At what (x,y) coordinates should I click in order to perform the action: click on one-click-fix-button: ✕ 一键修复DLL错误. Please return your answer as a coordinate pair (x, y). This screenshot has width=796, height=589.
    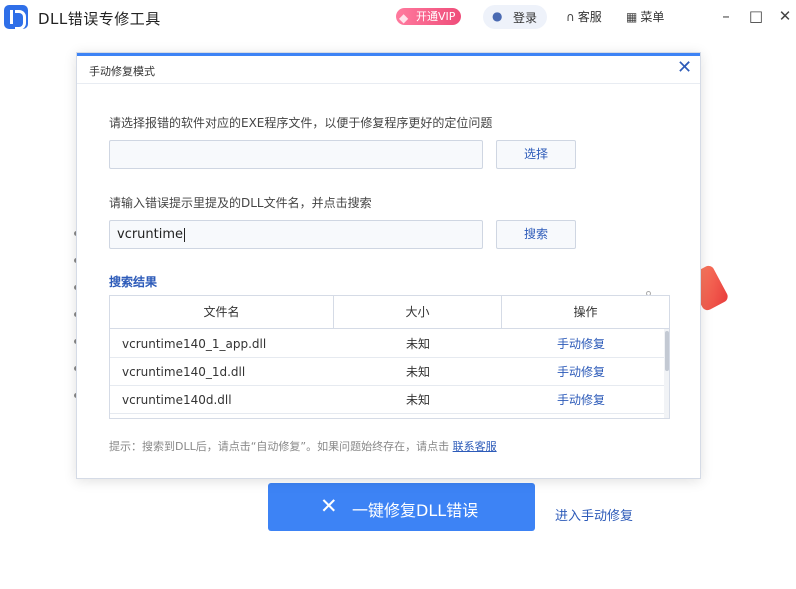
    Looking at the image, I should click on (401, 507).